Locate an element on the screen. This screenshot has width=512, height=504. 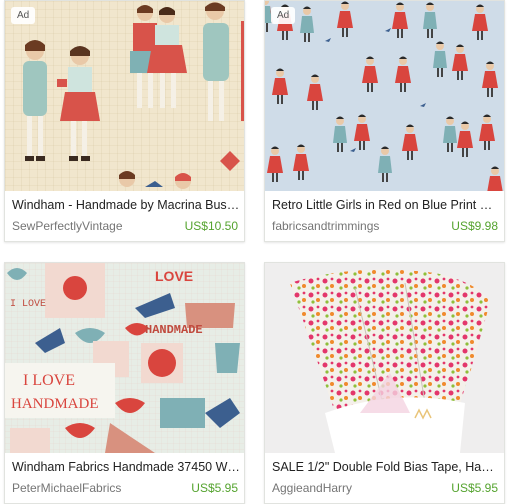
shop-name: AggieandHarry is located at coordinates (312, 488).